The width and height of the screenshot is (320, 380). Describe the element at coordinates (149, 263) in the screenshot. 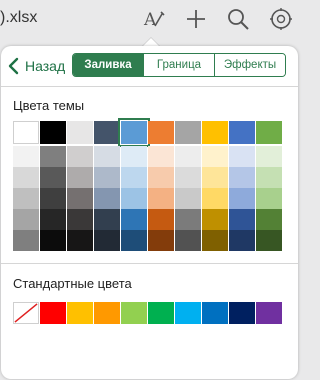

I see `section-divider` at that location.